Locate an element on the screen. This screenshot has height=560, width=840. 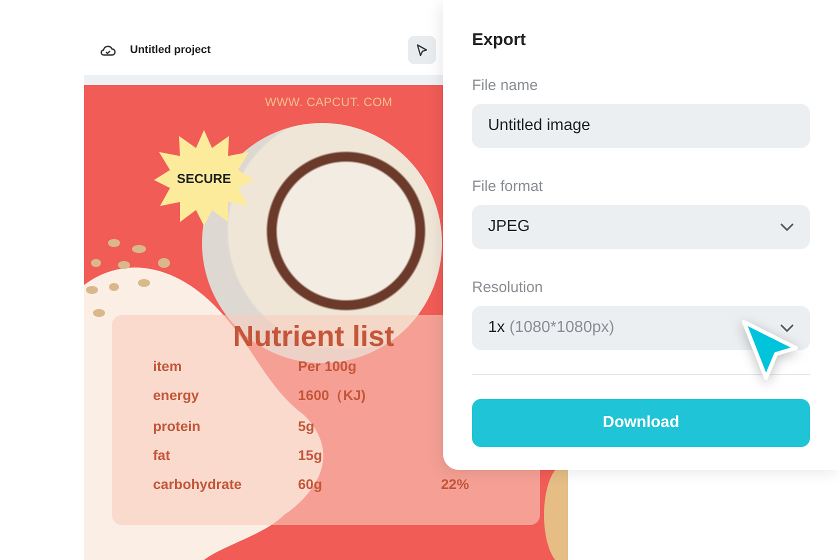
cloud-icon is located at coordinates (108, 50).